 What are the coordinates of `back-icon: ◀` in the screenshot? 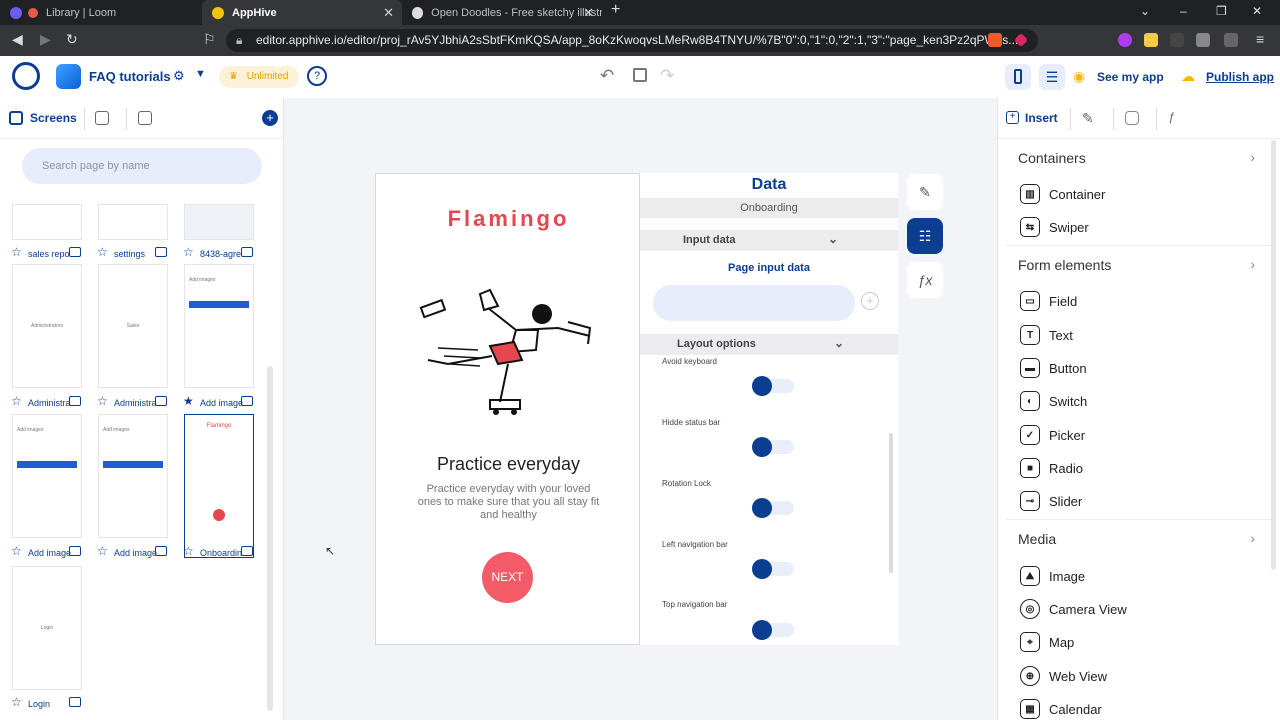 It's located at (17, 39).